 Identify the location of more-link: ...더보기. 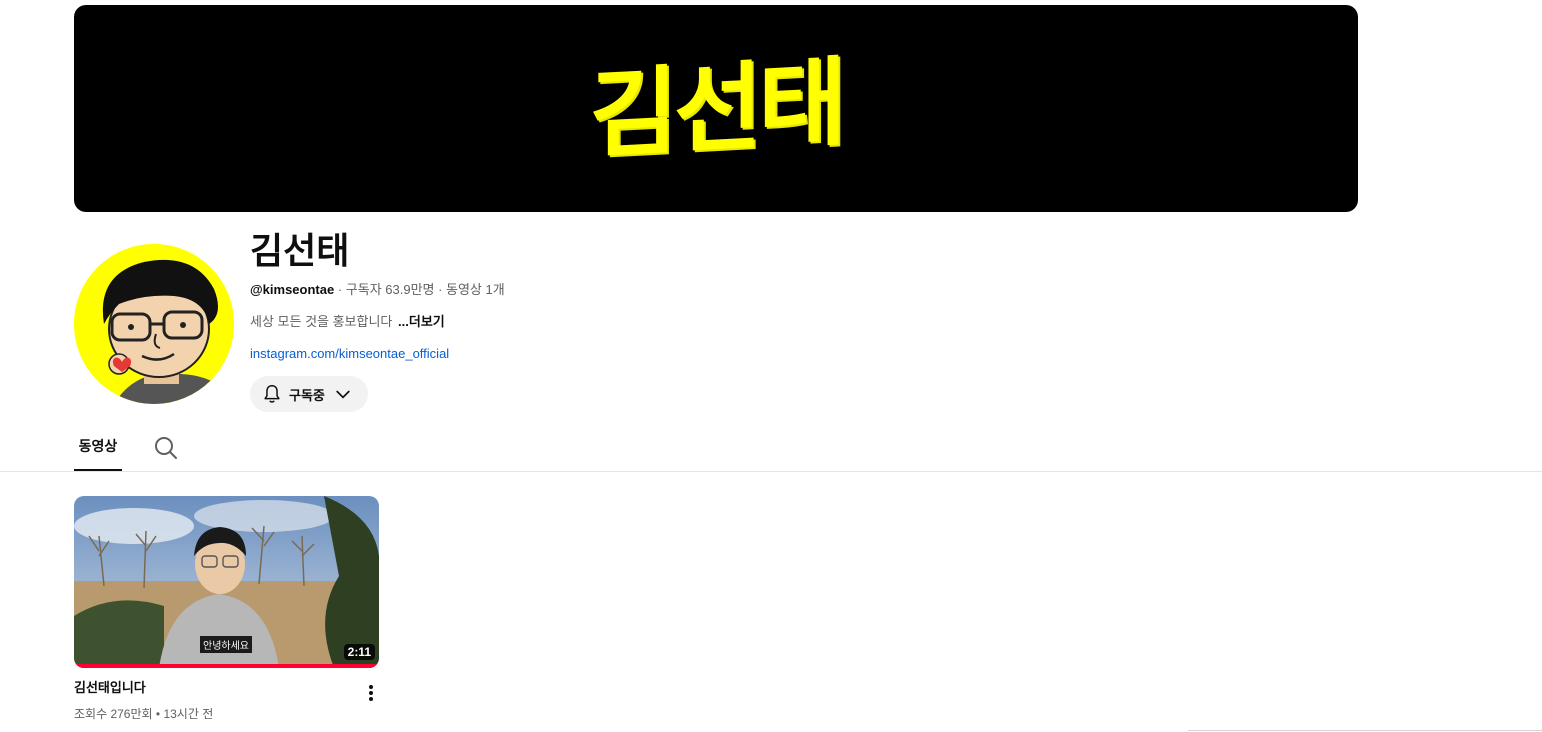
(421, 321).